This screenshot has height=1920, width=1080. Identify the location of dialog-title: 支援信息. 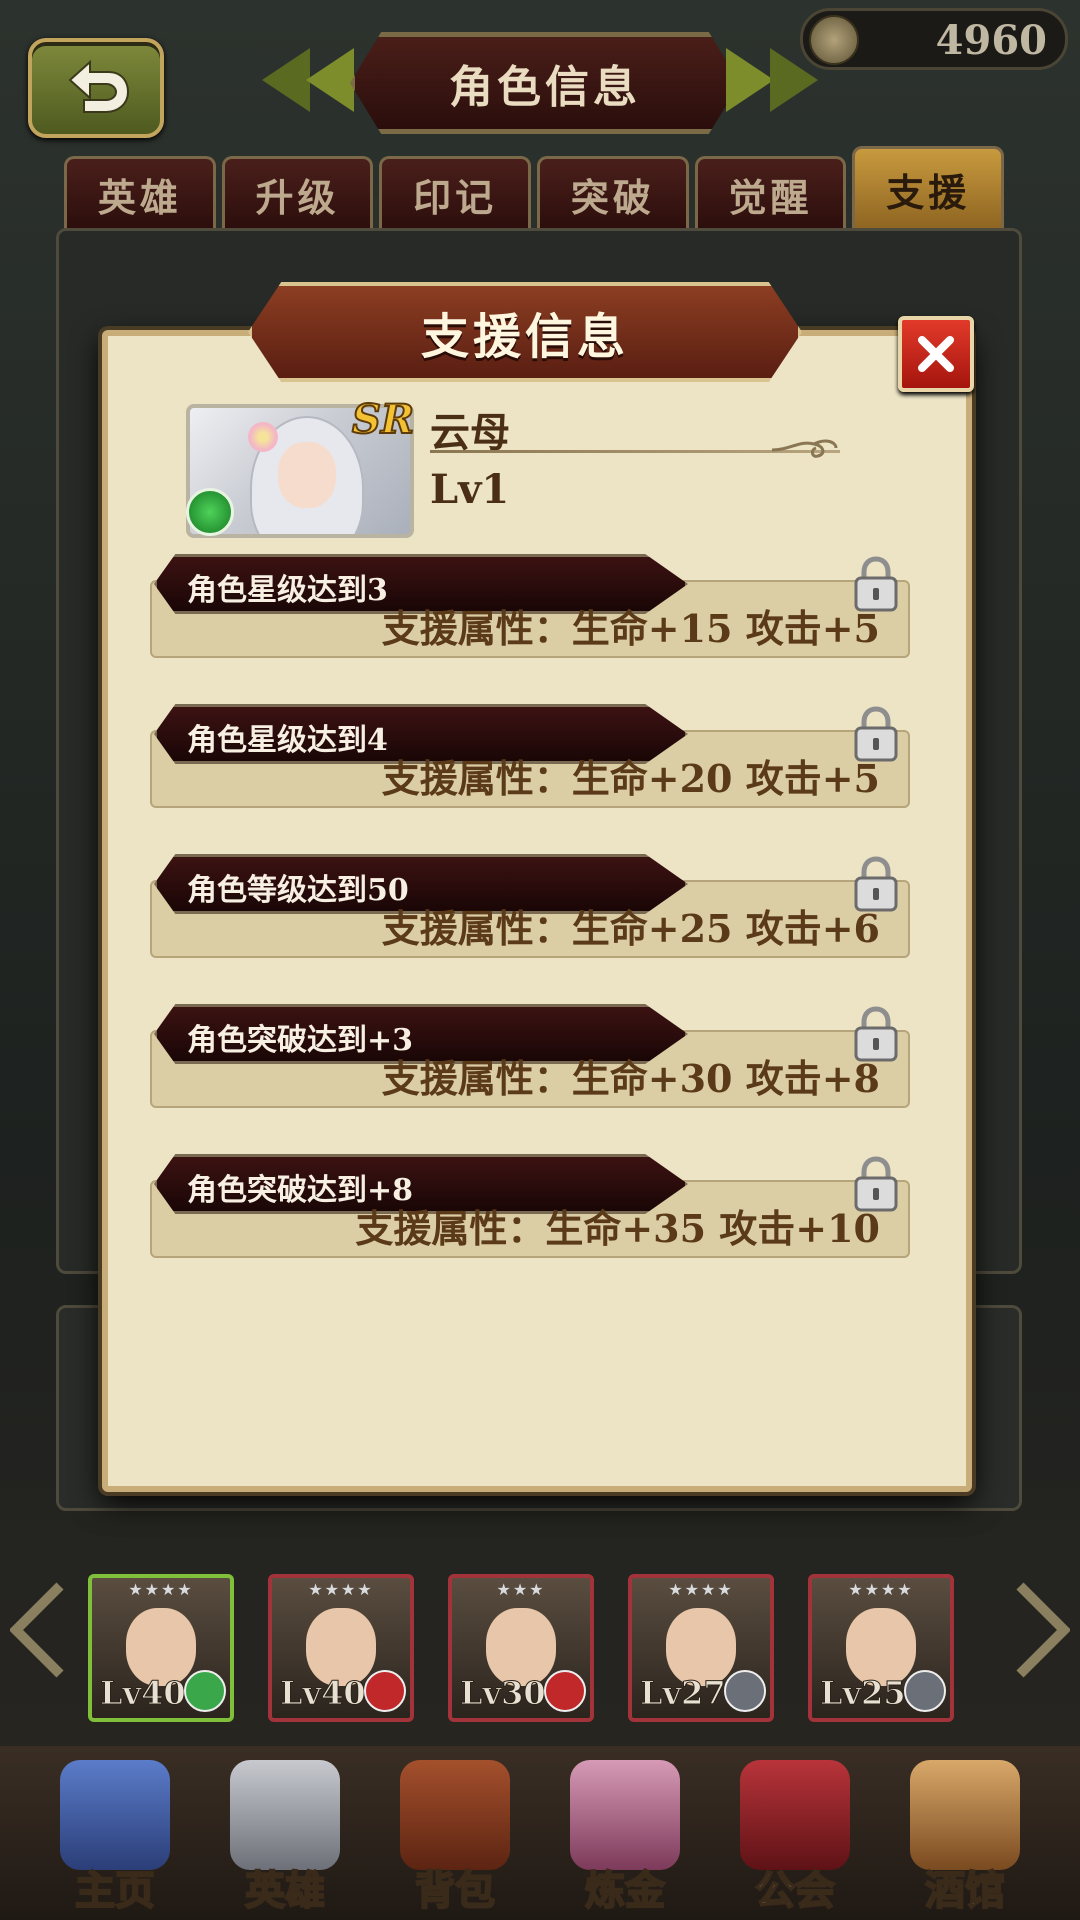
(524, 337).